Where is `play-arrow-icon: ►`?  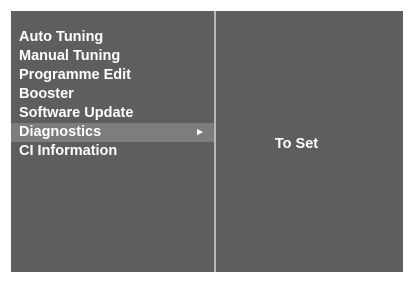
play-arrow-icon: ► is located at coordinates (200, 132).